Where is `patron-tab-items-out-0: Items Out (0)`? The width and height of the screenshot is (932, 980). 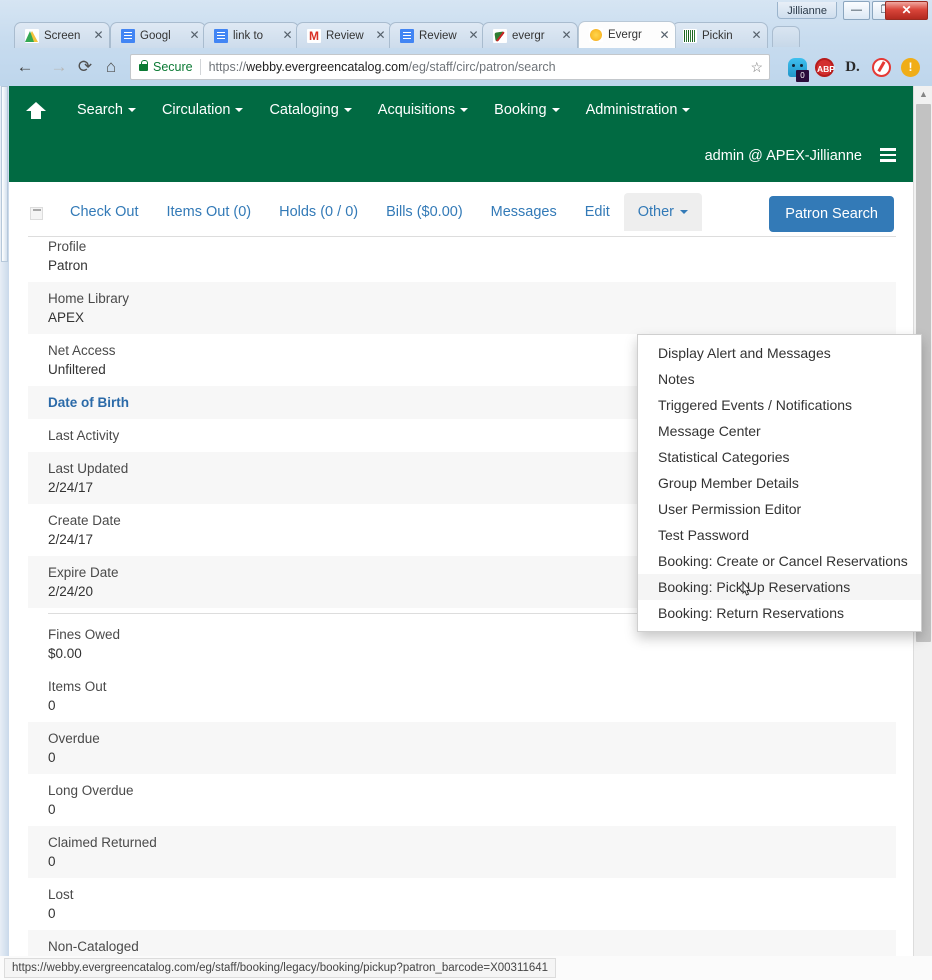 patron-tab-items-out-0: Items Out (0) is located at coordinates (209, 212).